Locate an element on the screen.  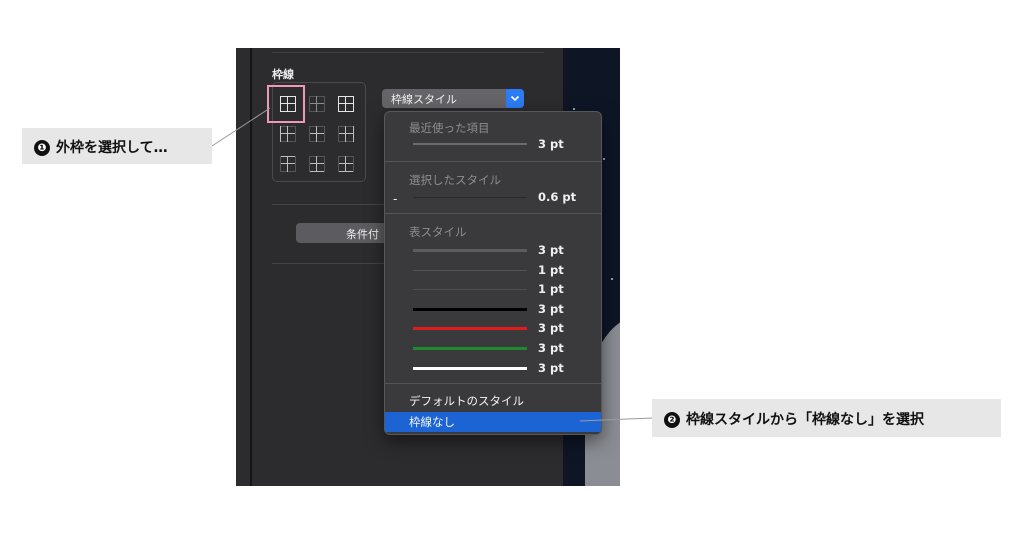
step-number-badge: ❷ is located at coordinates (672, 420).